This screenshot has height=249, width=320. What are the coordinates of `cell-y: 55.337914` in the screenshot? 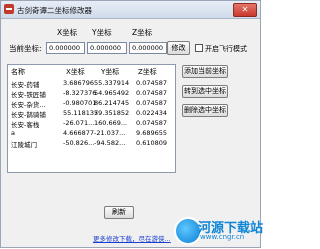 It's located at (112, 83).